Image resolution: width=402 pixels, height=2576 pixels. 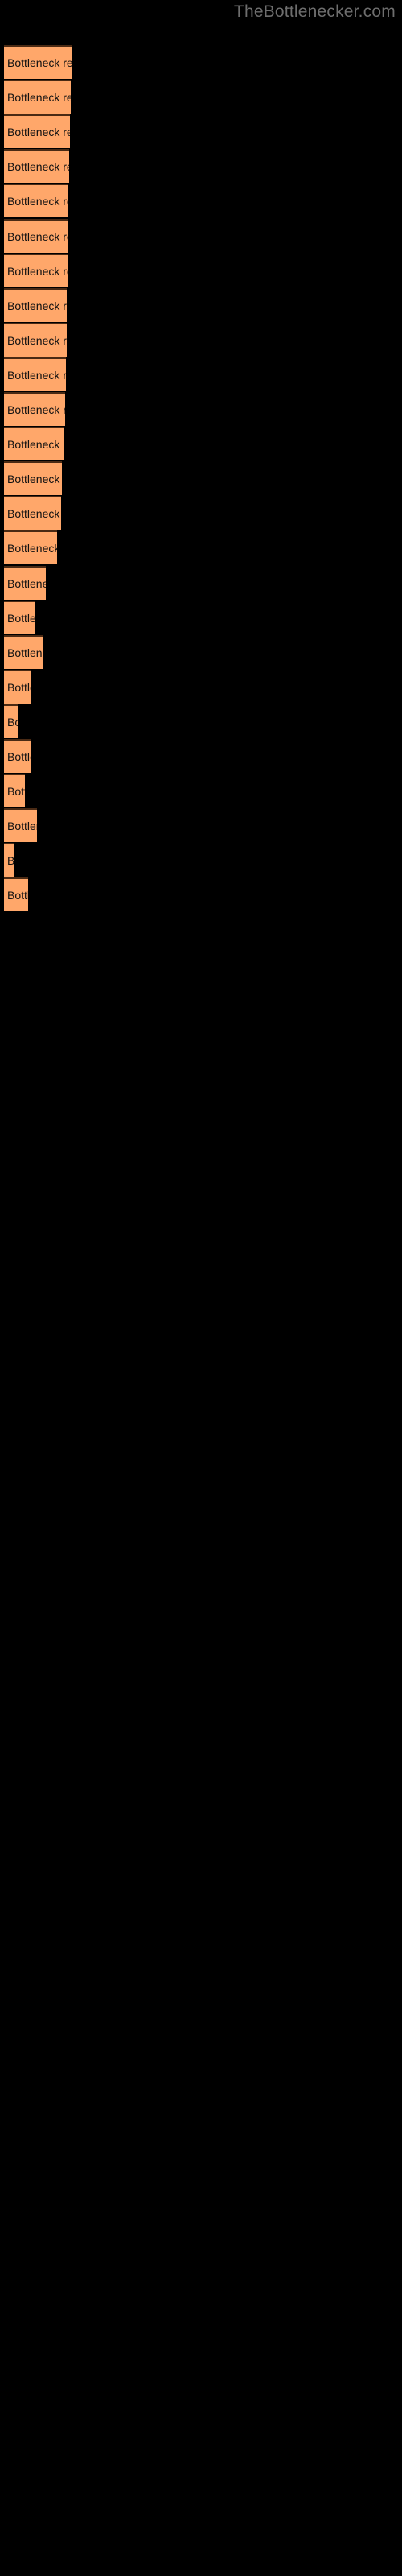 I want to click on bar-label: Bottle, so click(x=17, y=895).